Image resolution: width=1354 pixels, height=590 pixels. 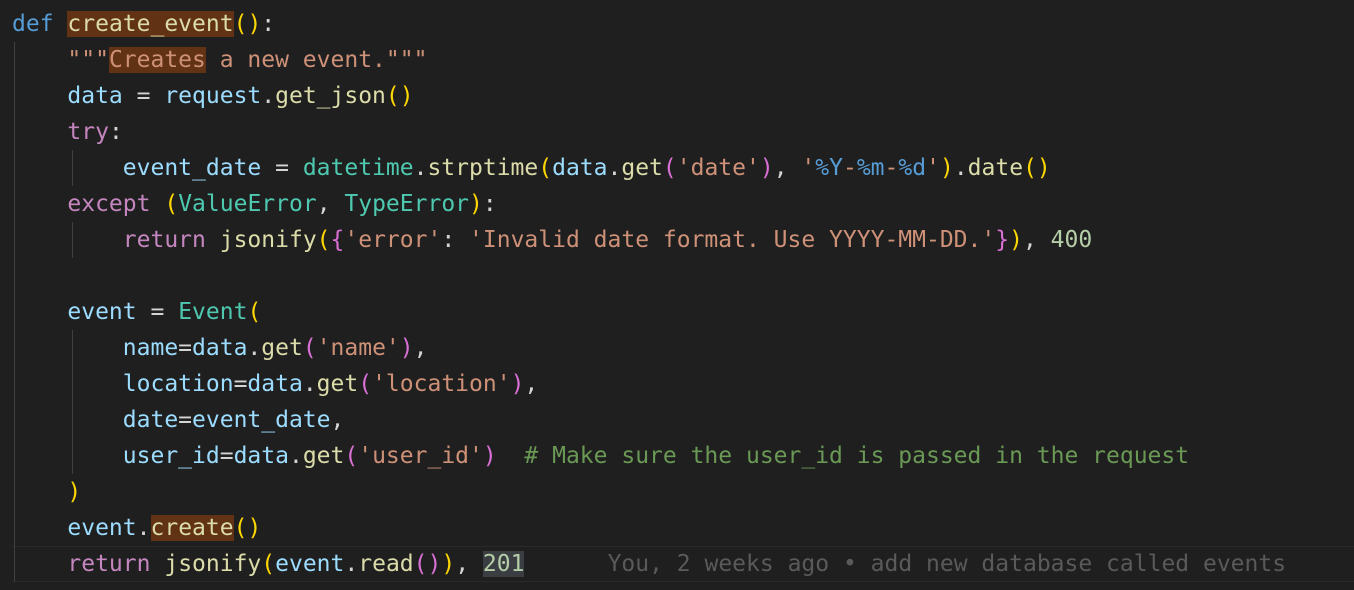 What do you see at coordinates (337, 240) in the screenshot?
I see `code-token: {` at bounding box center [337, 240].